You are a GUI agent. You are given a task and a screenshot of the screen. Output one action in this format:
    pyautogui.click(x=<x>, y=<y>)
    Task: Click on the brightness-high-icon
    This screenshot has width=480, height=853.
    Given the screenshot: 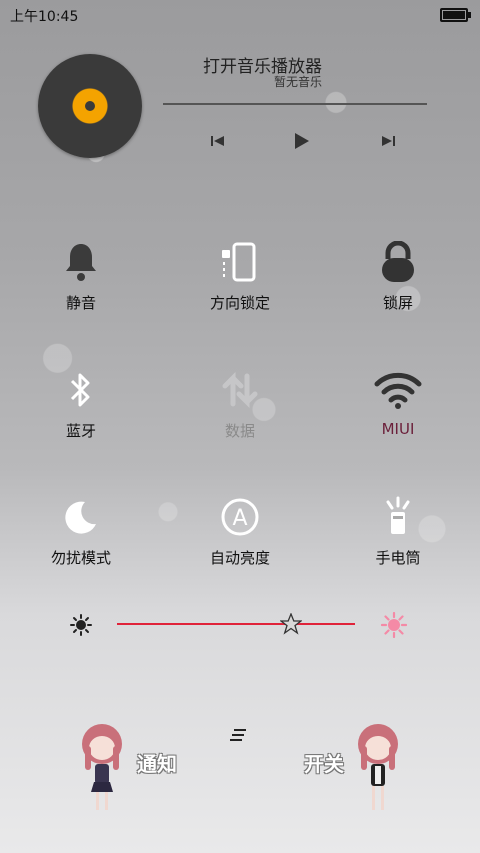 What is the action you would take?
    pyautogui.click(x=394, y=625)
    